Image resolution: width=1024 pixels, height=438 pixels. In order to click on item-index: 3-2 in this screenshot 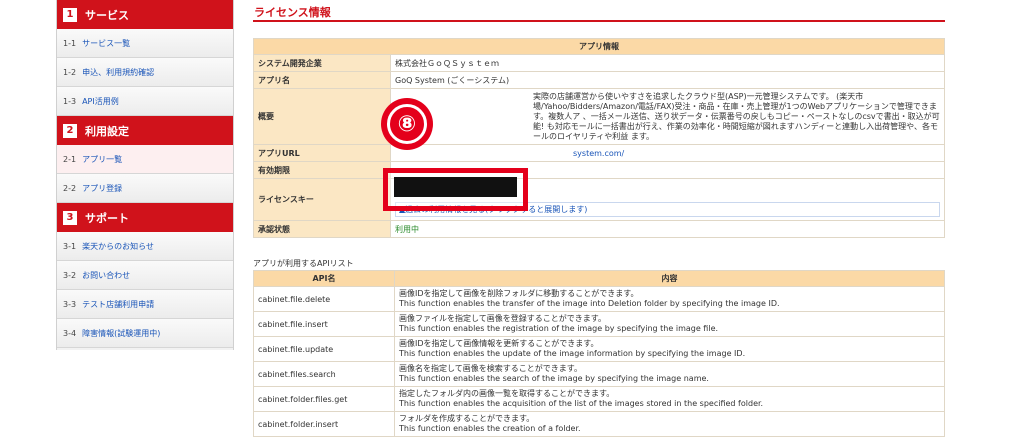, I will do `click(70, 275)`.